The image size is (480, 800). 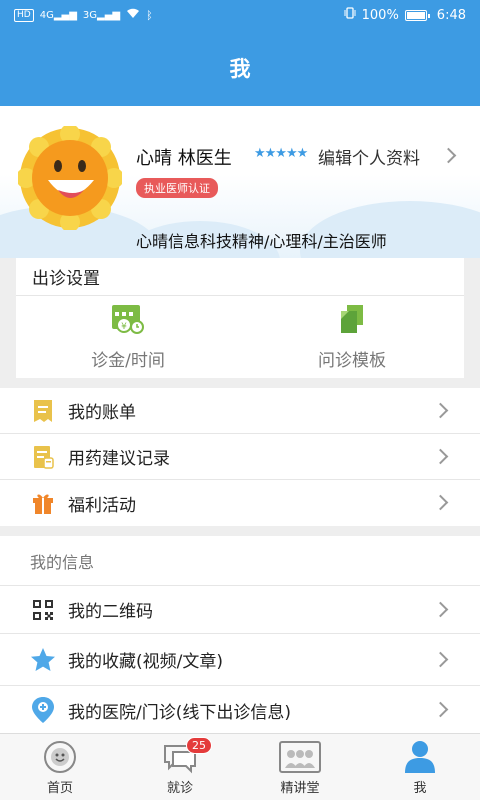 I want to click on fee-time-button: ¥ 诊金/时间, so click(x=128, y=337).